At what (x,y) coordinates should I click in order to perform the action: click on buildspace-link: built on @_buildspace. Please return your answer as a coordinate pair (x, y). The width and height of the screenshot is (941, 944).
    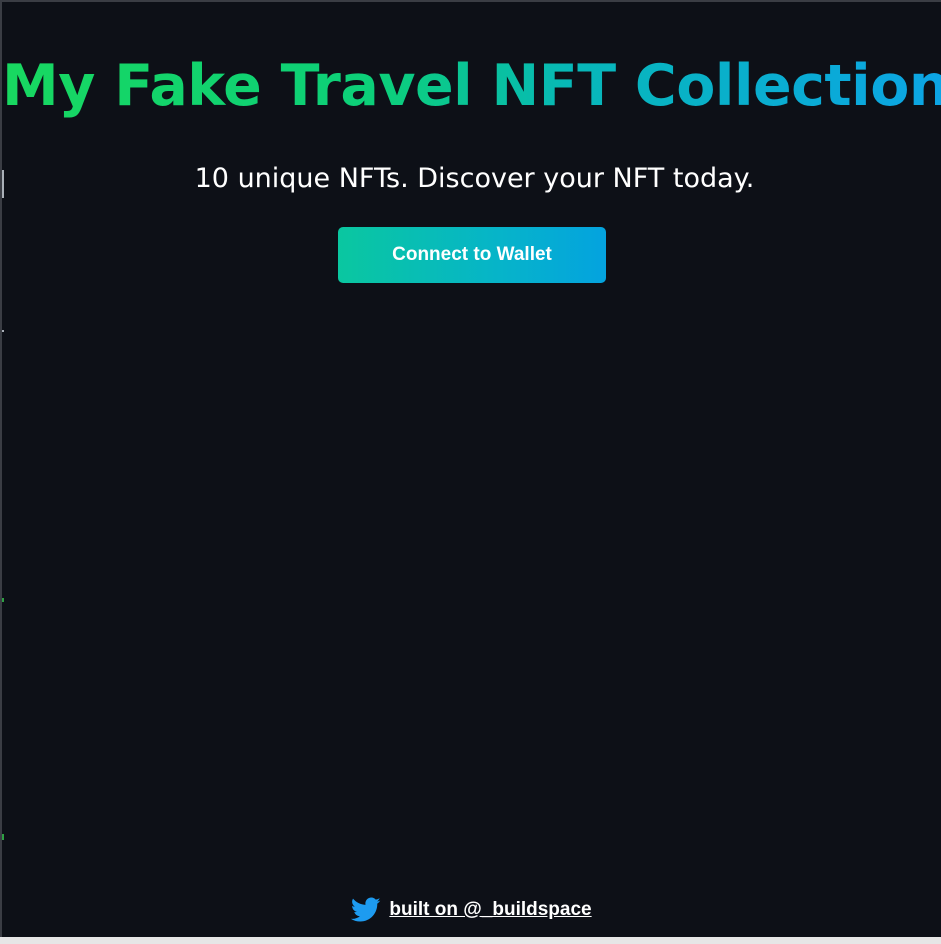
    Looking at the image, I should click on (490, 910).